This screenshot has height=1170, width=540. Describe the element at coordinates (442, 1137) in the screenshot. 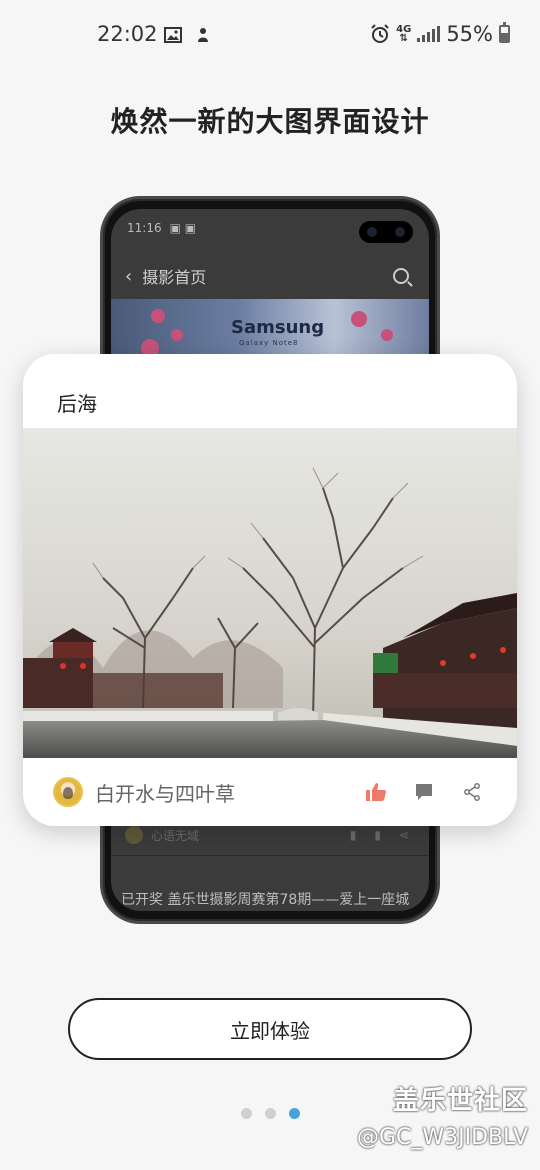

I see `watermark-line-2: @GC_W3JIDBLV` at that location.